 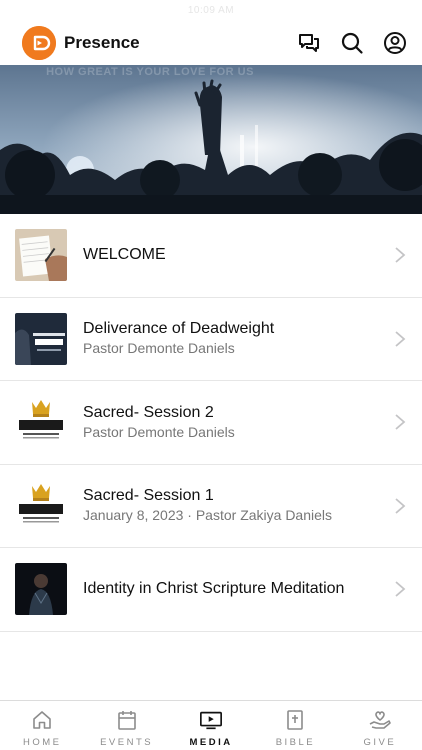 What do you see at coordinates (102, 42) in the screenshot?
I see `app-title: Presence` at bounding box center [102, 42].